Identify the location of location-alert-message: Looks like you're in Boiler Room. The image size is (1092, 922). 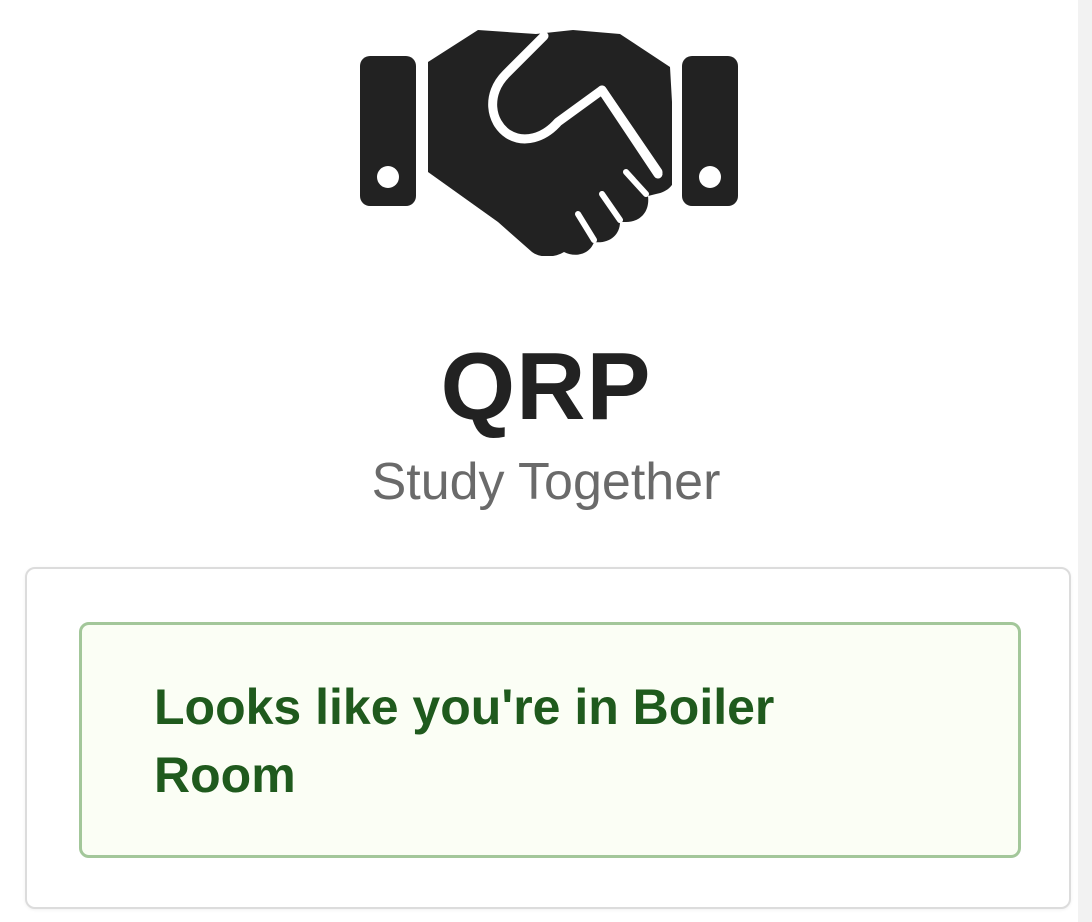
(464, 741).